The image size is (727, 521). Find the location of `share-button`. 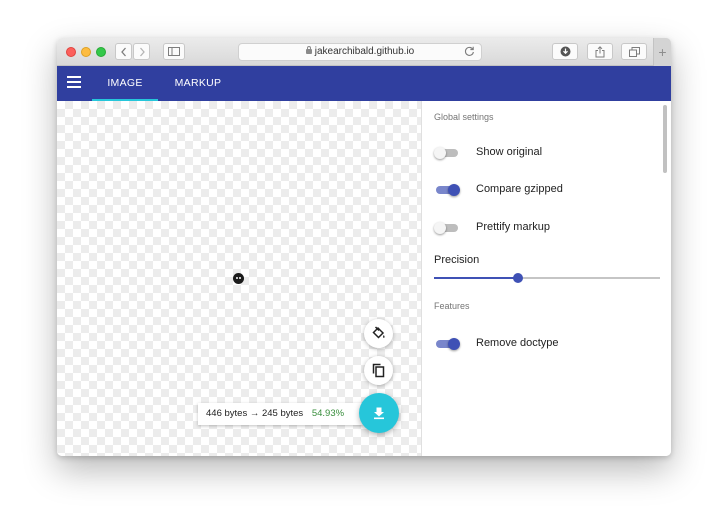

share-button is located at coordinates (600, 51).